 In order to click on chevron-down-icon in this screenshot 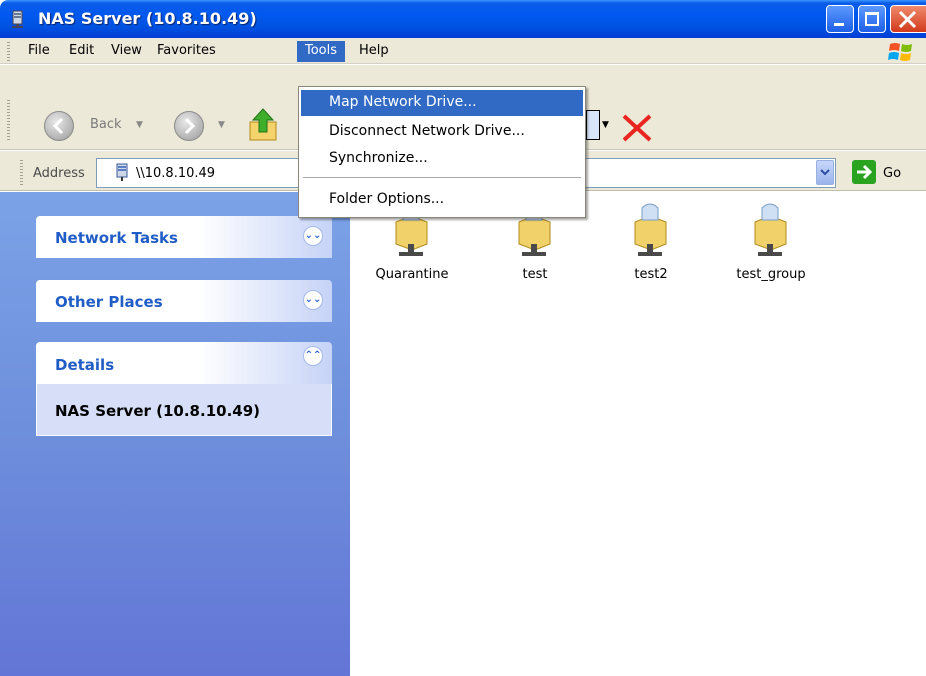, I will do `click(825, 172)`.